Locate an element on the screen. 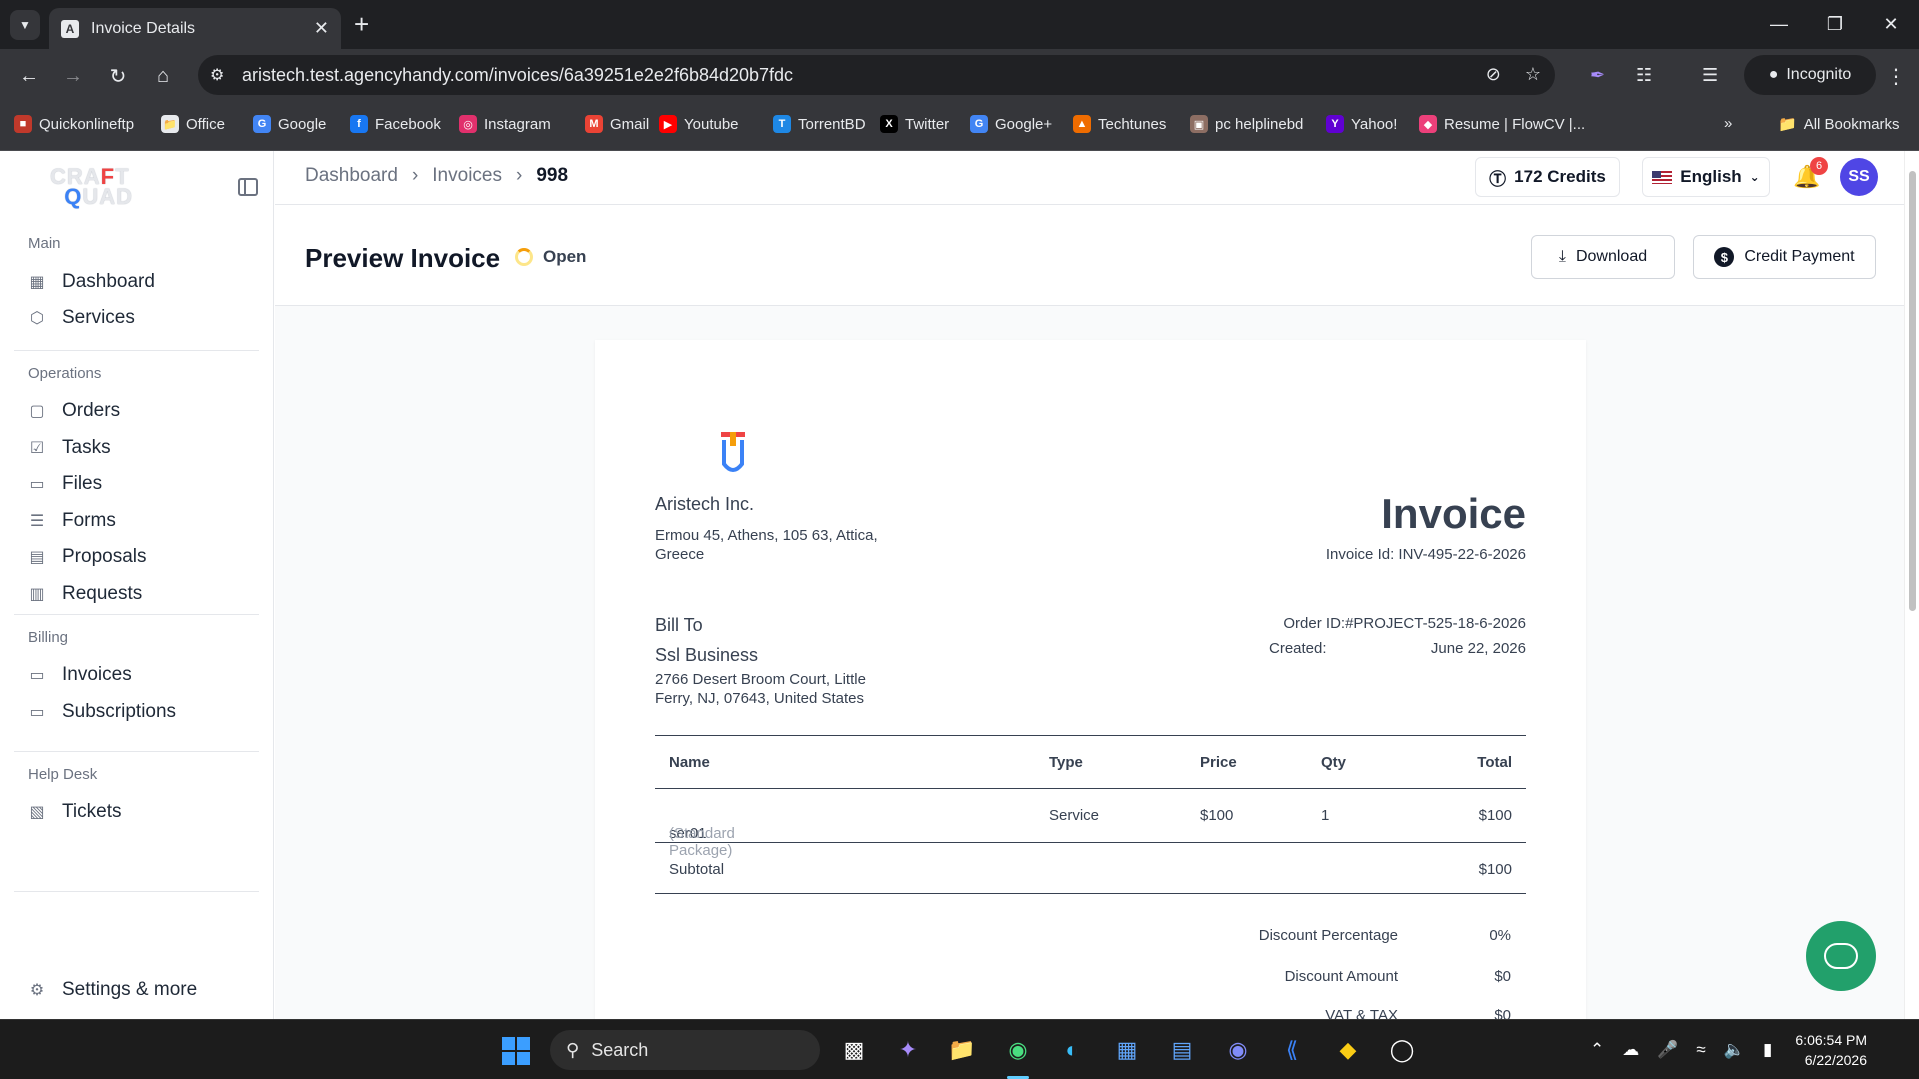 The image size is (1919, 1079). notepad-icon: ▤ is located at coordinates (1182, 1050).